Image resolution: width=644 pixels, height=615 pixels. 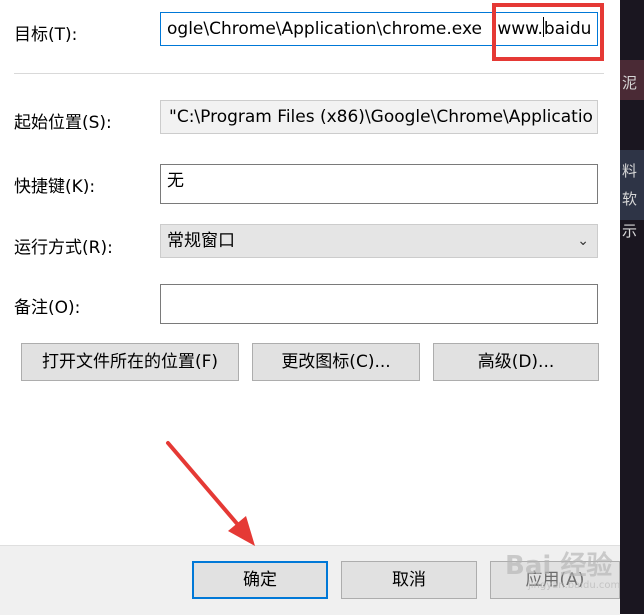 I want to click on run-mode-select: 常规窗口 ⌄, so click(x=379, y=241).